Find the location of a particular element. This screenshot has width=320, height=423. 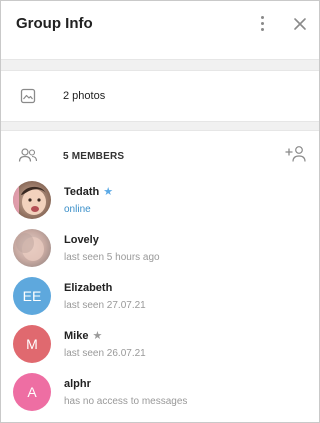

more-options-button is located at coordinates (263, 24).